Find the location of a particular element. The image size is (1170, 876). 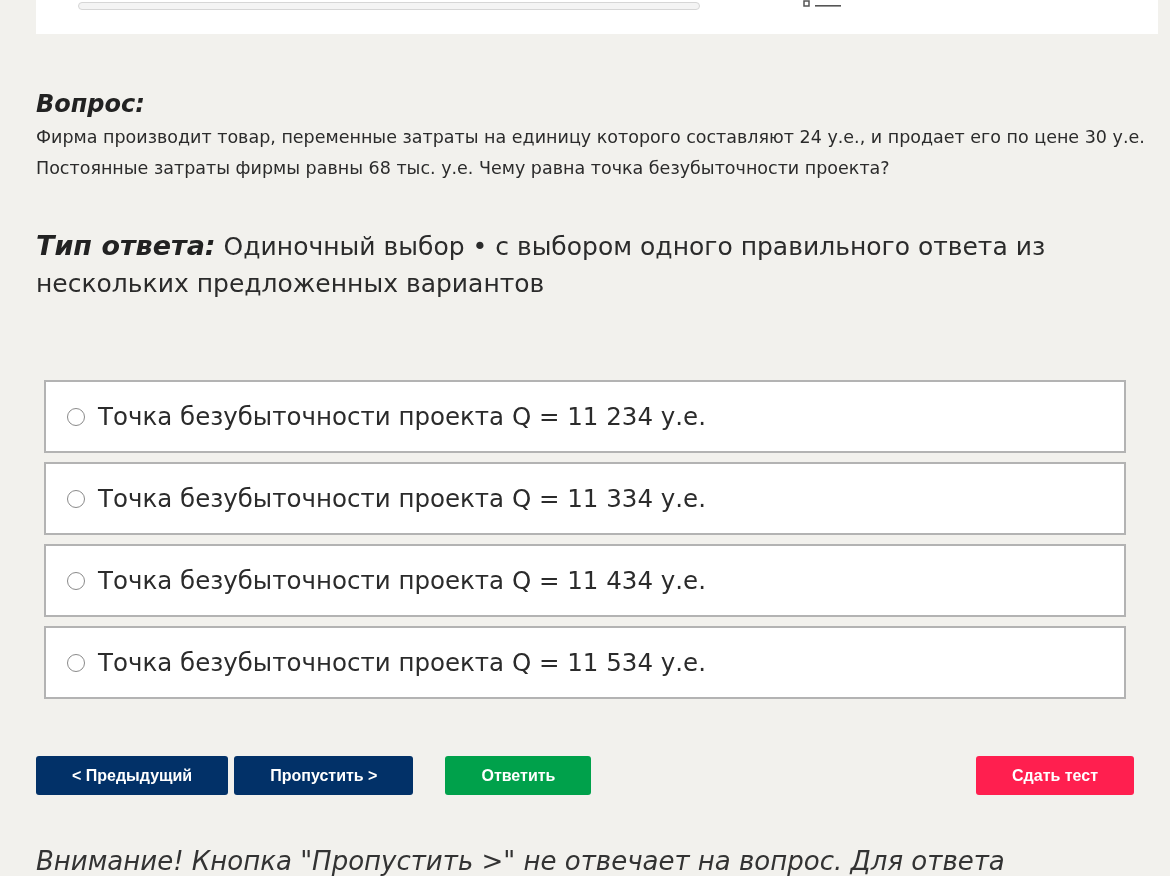

option-text: Точка безубыточности проекта Q = 11 334 у.е. is located at coordinates (402, 498).